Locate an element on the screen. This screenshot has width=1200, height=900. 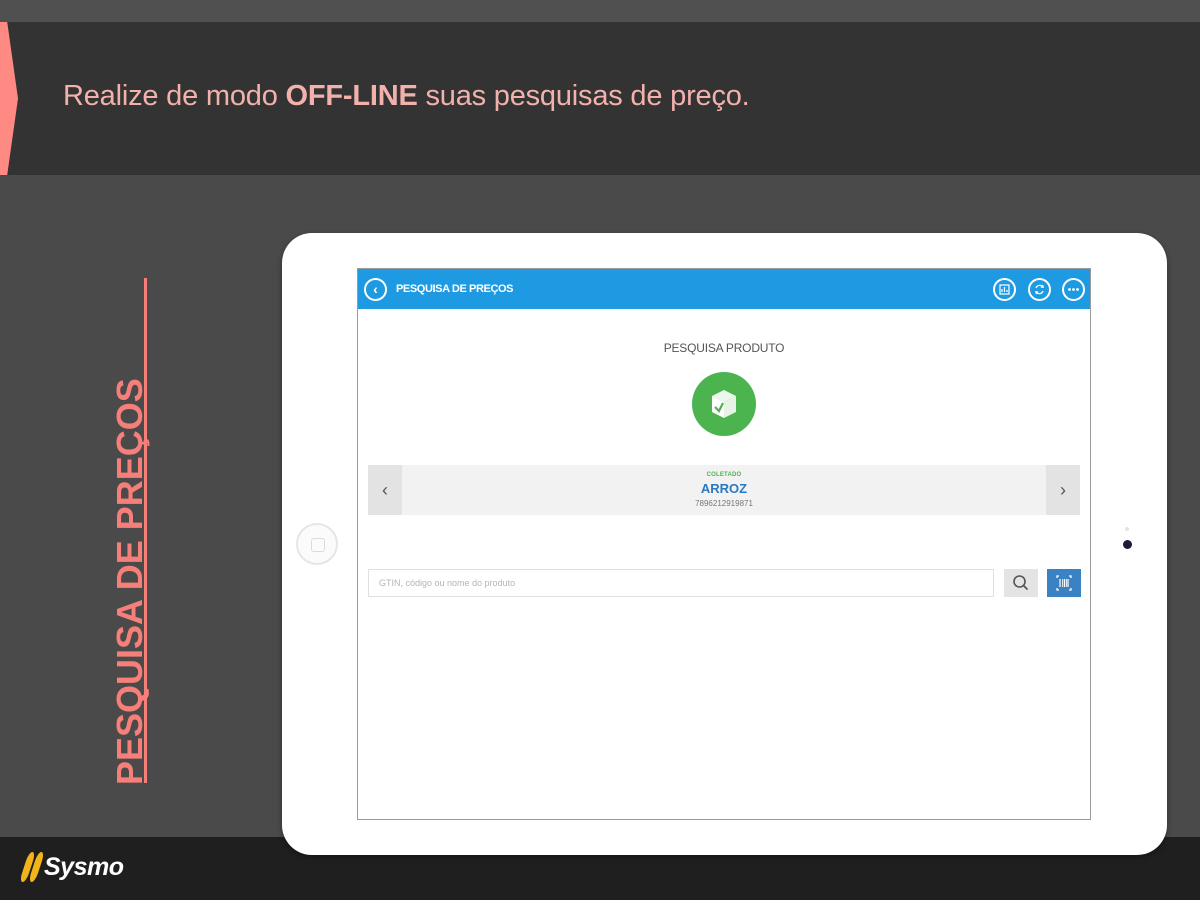
top-strip is located at coordinates (600, 11).